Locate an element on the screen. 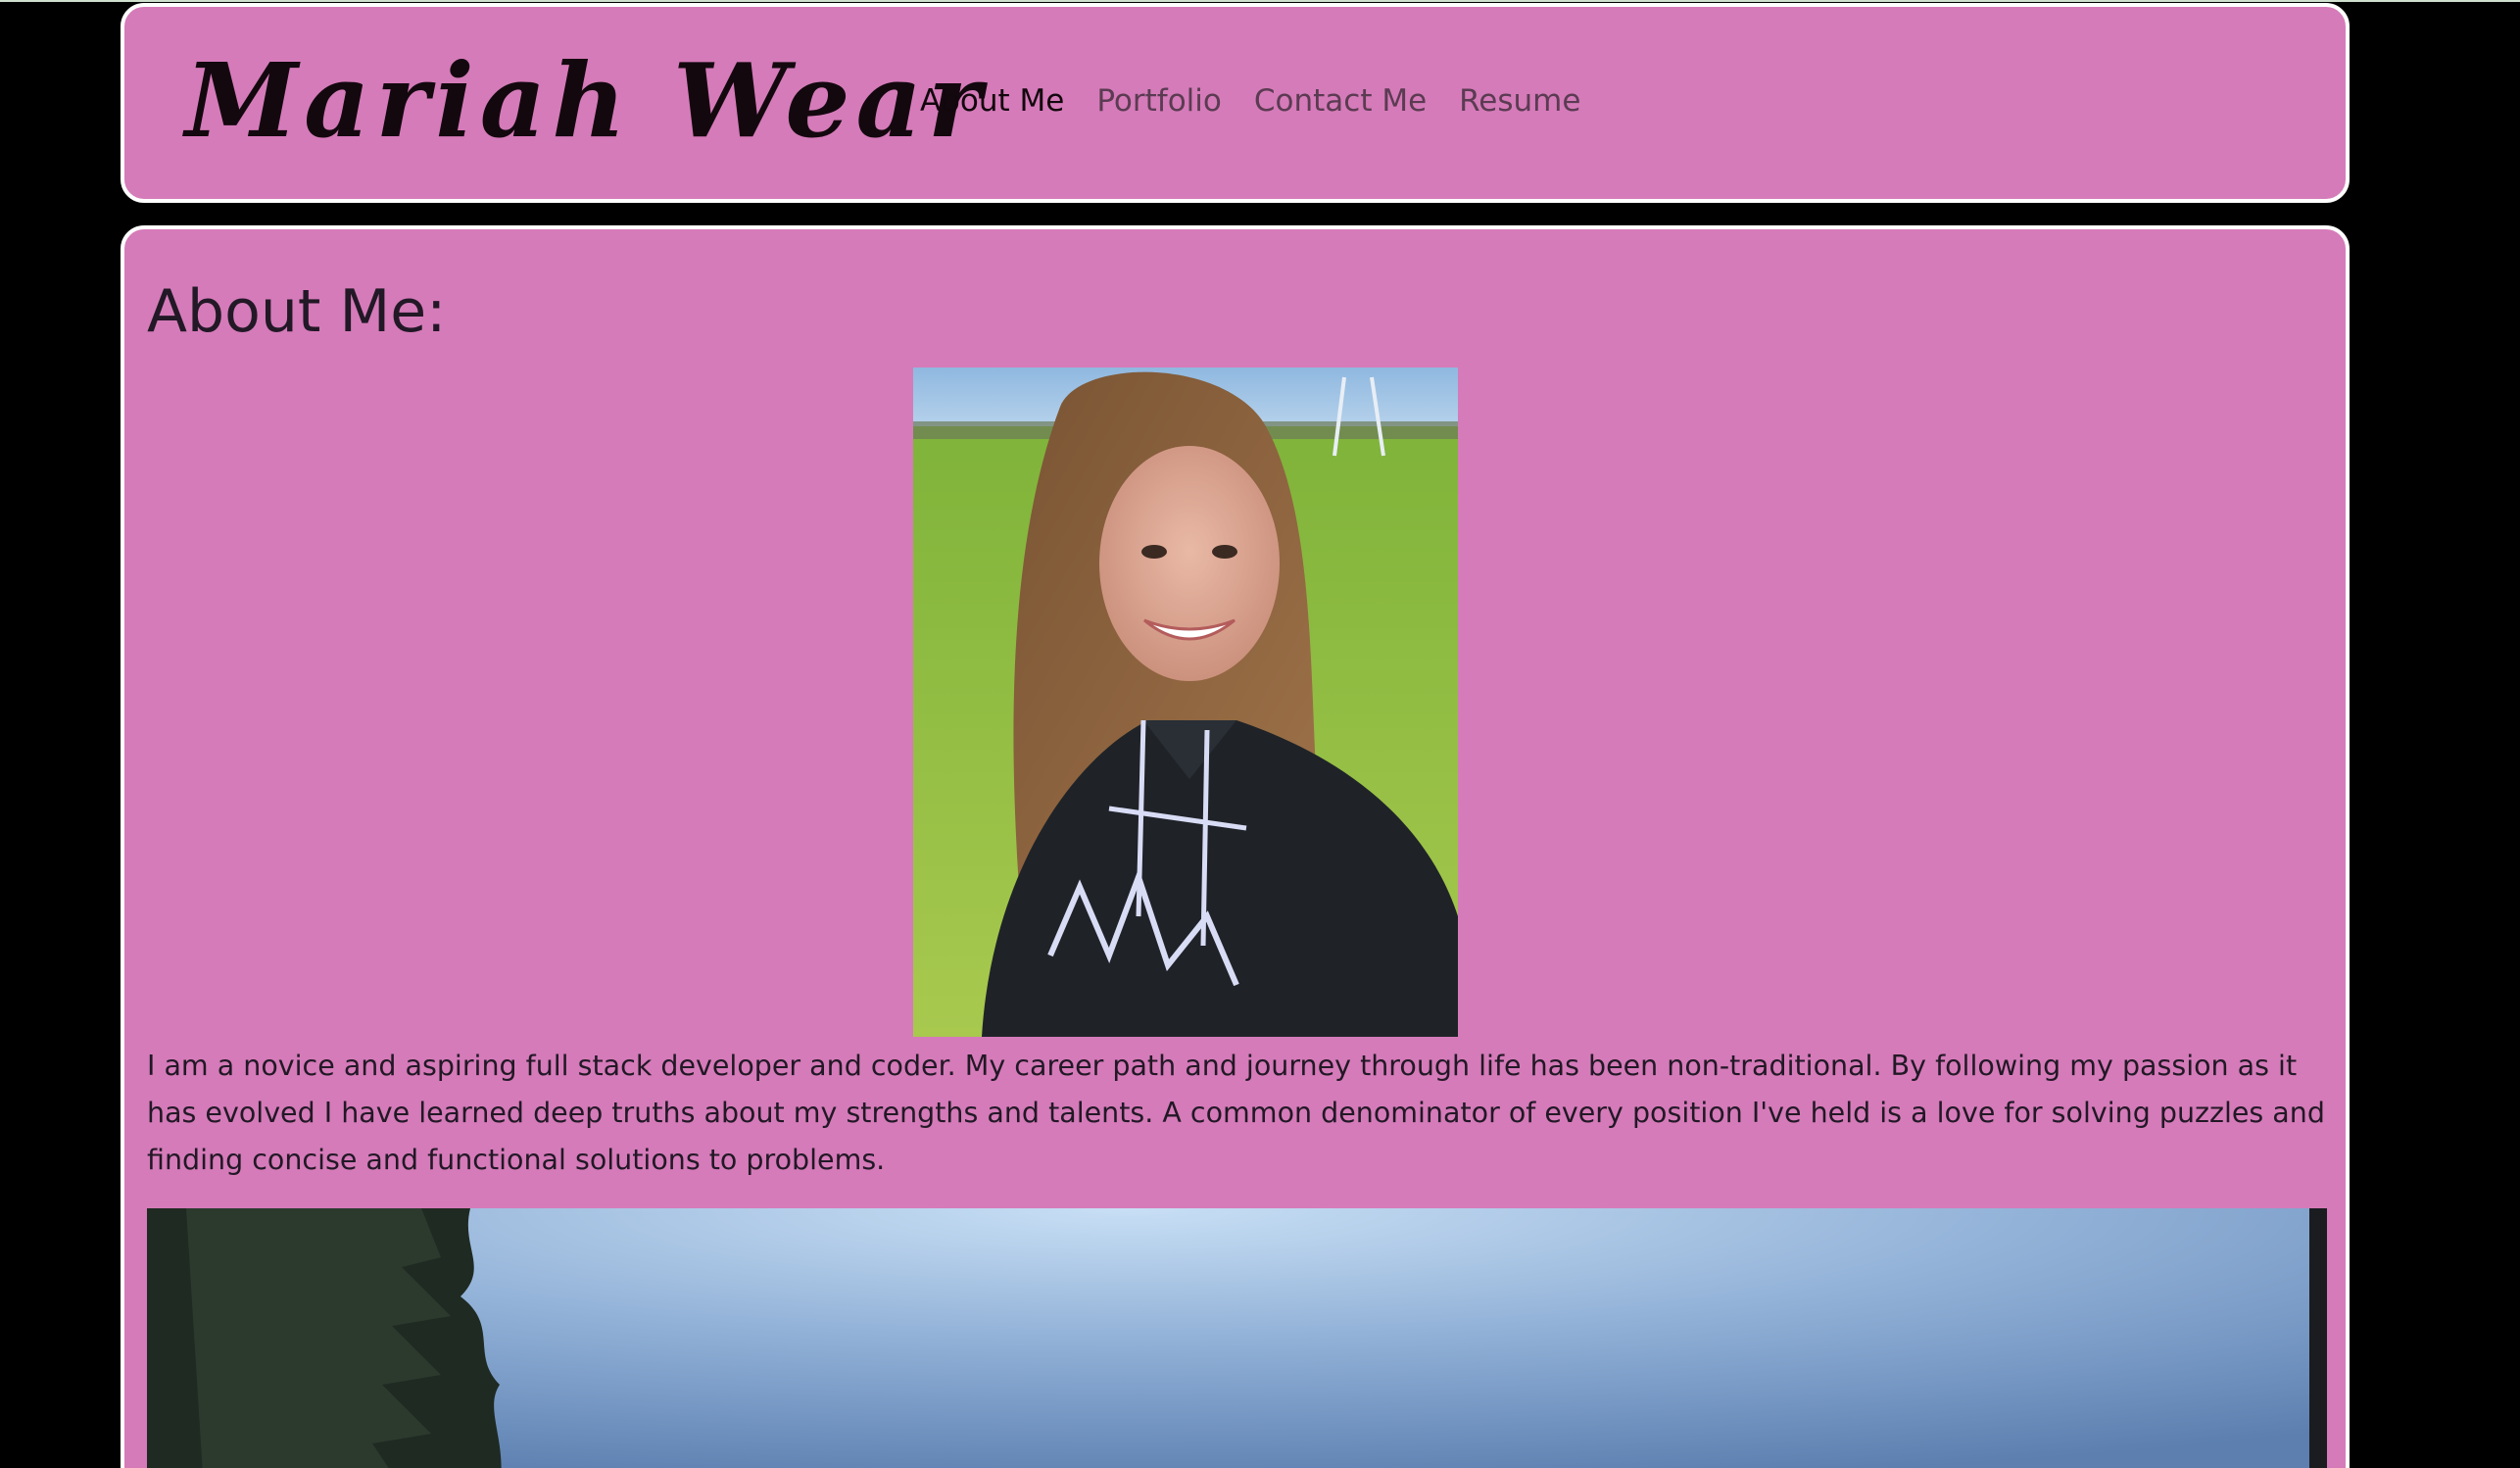 The width and height of the screenshot is (2520, 1468). page-title: About Me: is located at coordinates (297, 311).